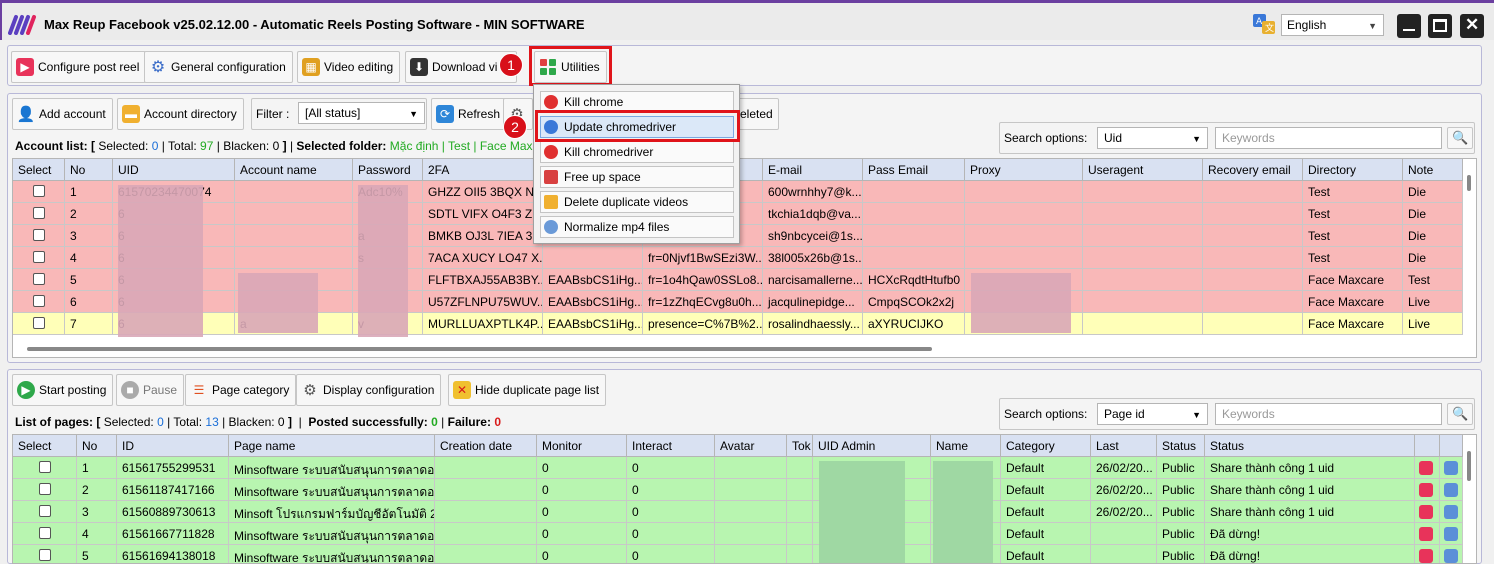  What do you see at coordinates (369, 390) in the screenshot?
I see `display-configuration-button: ⚙ Display configuration` at bounding box center [369, 390].